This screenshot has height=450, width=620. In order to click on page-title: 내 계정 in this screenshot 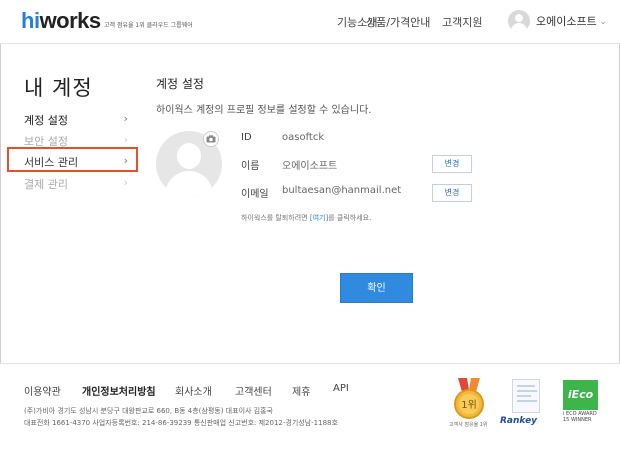, I will do `click(58, 88)`.